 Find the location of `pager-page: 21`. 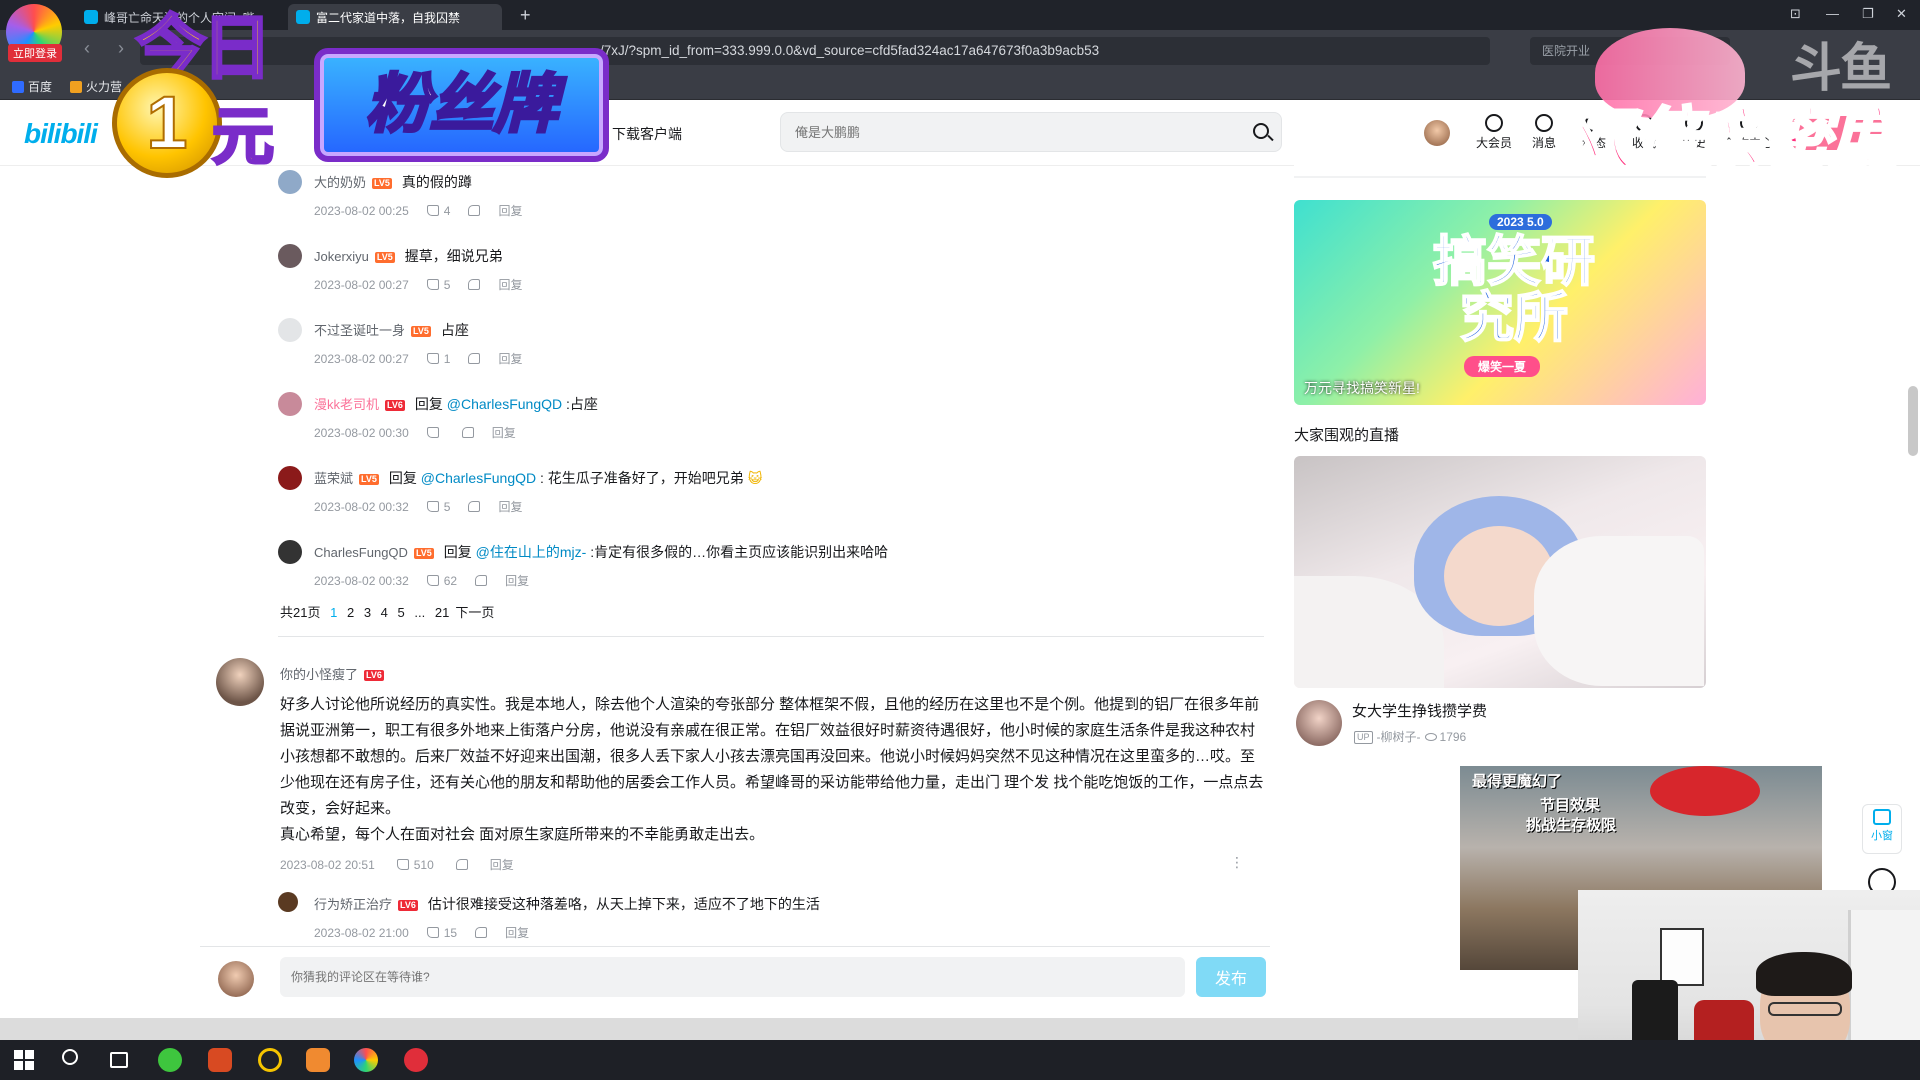

pager-page: 21 is located at coordinates (442, 612).